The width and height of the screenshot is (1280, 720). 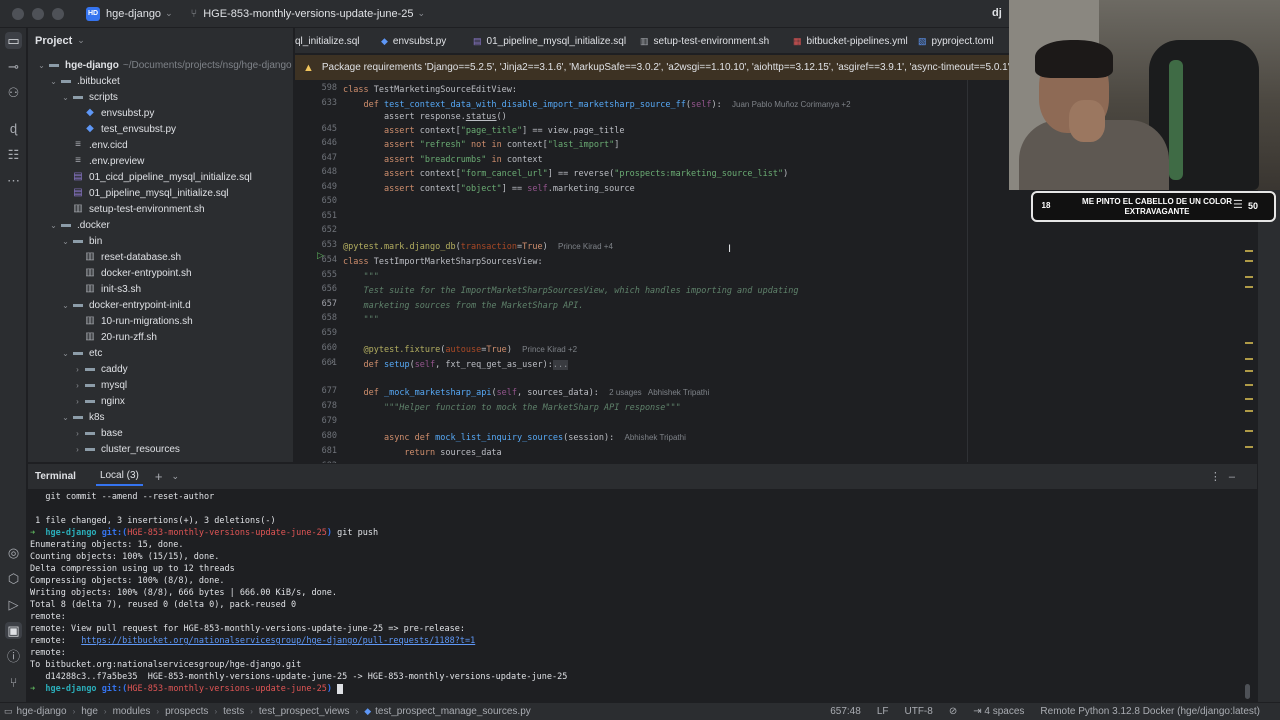 What do you see at coordinates (97, 433) in the screenshot?
I see `tree-item: › ▬ base` at bounding box center [97, 433].